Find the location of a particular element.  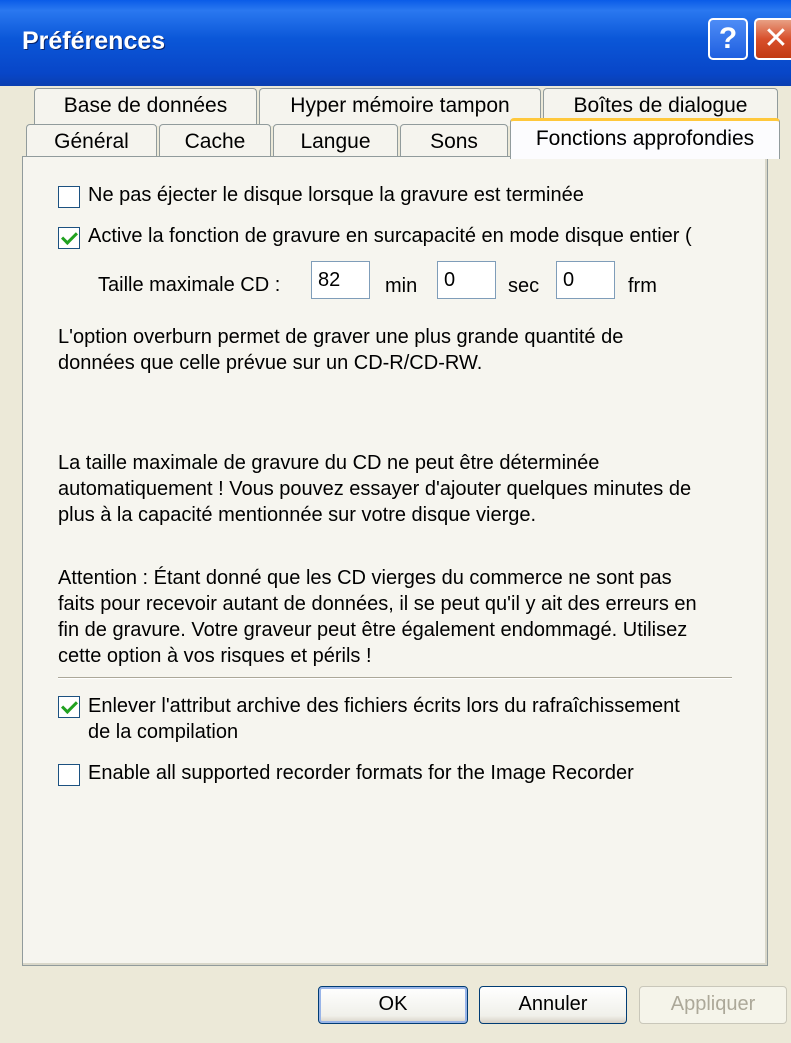

tab-fonctions-approfondies: Fonctions approfondies is located at coordinates (645, 138).